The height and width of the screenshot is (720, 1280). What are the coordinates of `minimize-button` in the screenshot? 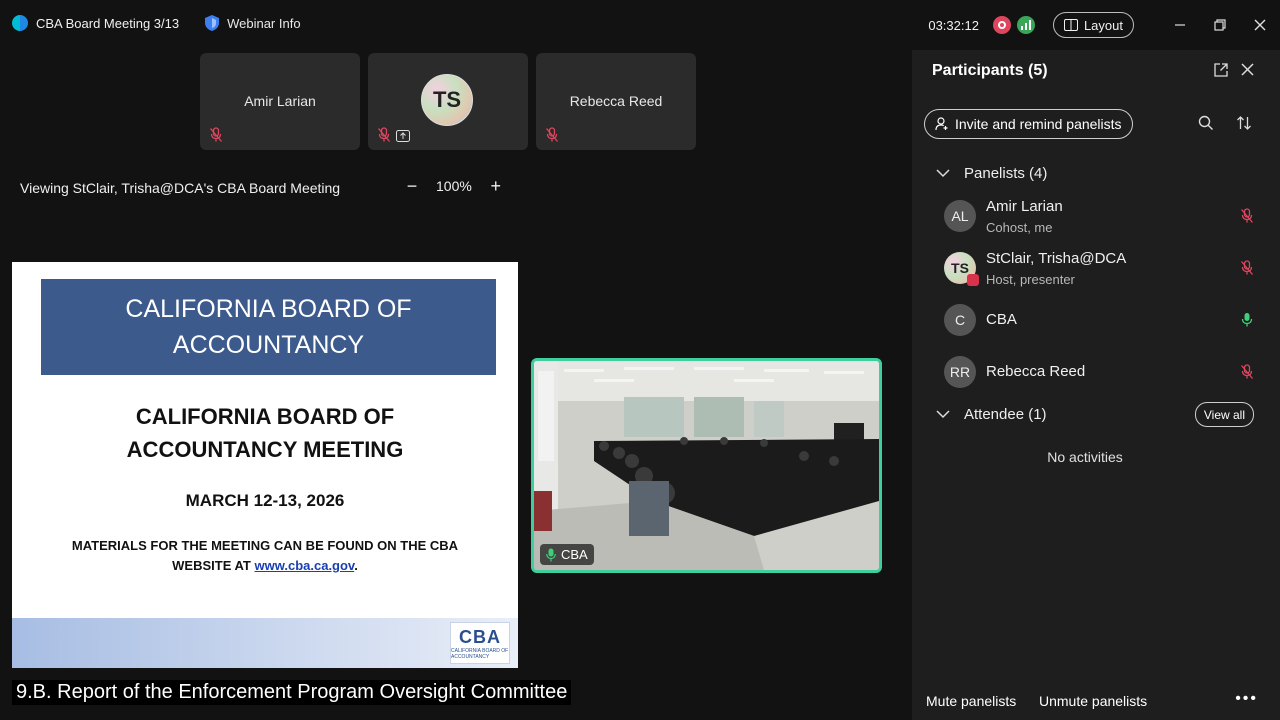 It's located at (1180, 25).